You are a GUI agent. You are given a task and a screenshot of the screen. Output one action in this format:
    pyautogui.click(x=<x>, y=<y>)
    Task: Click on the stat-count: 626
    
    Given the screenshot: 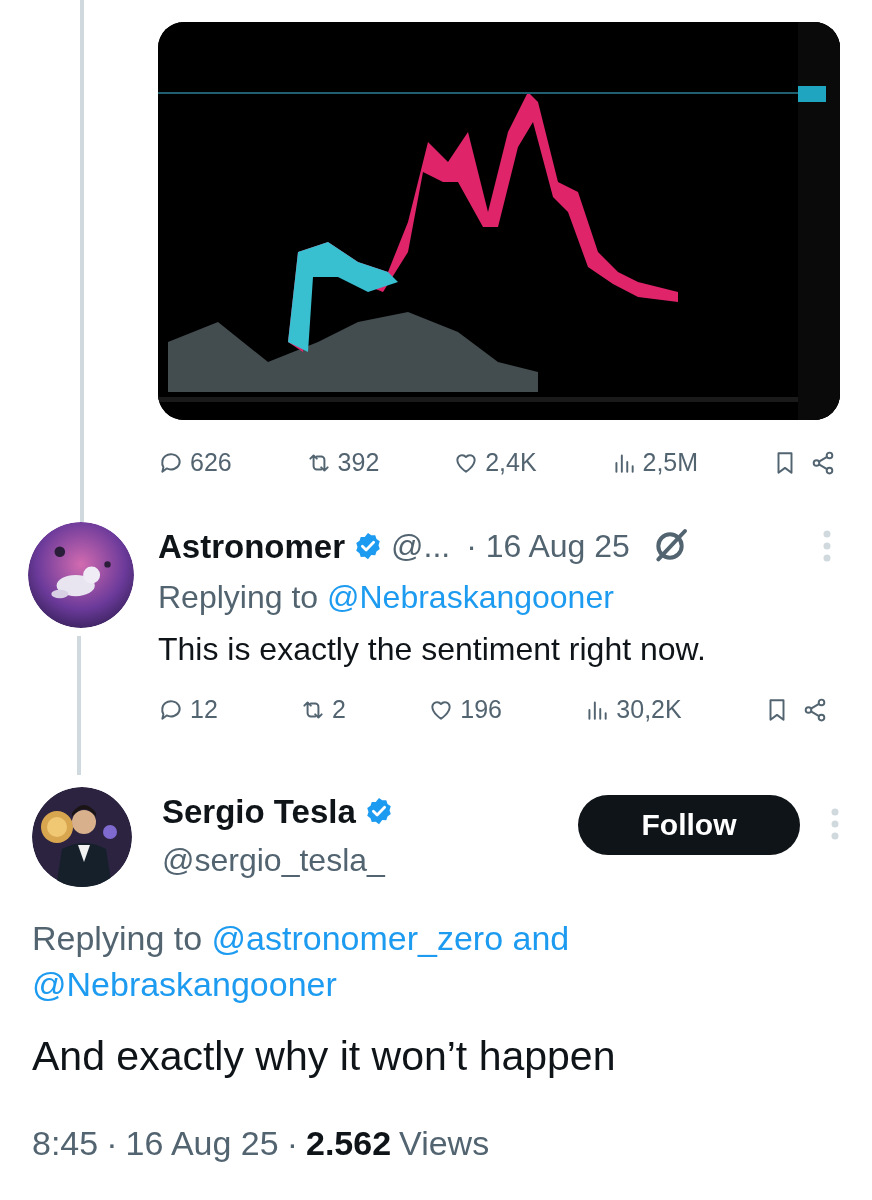 What is the action you would take?
    pyautogui.click(x=211, y=462)
    